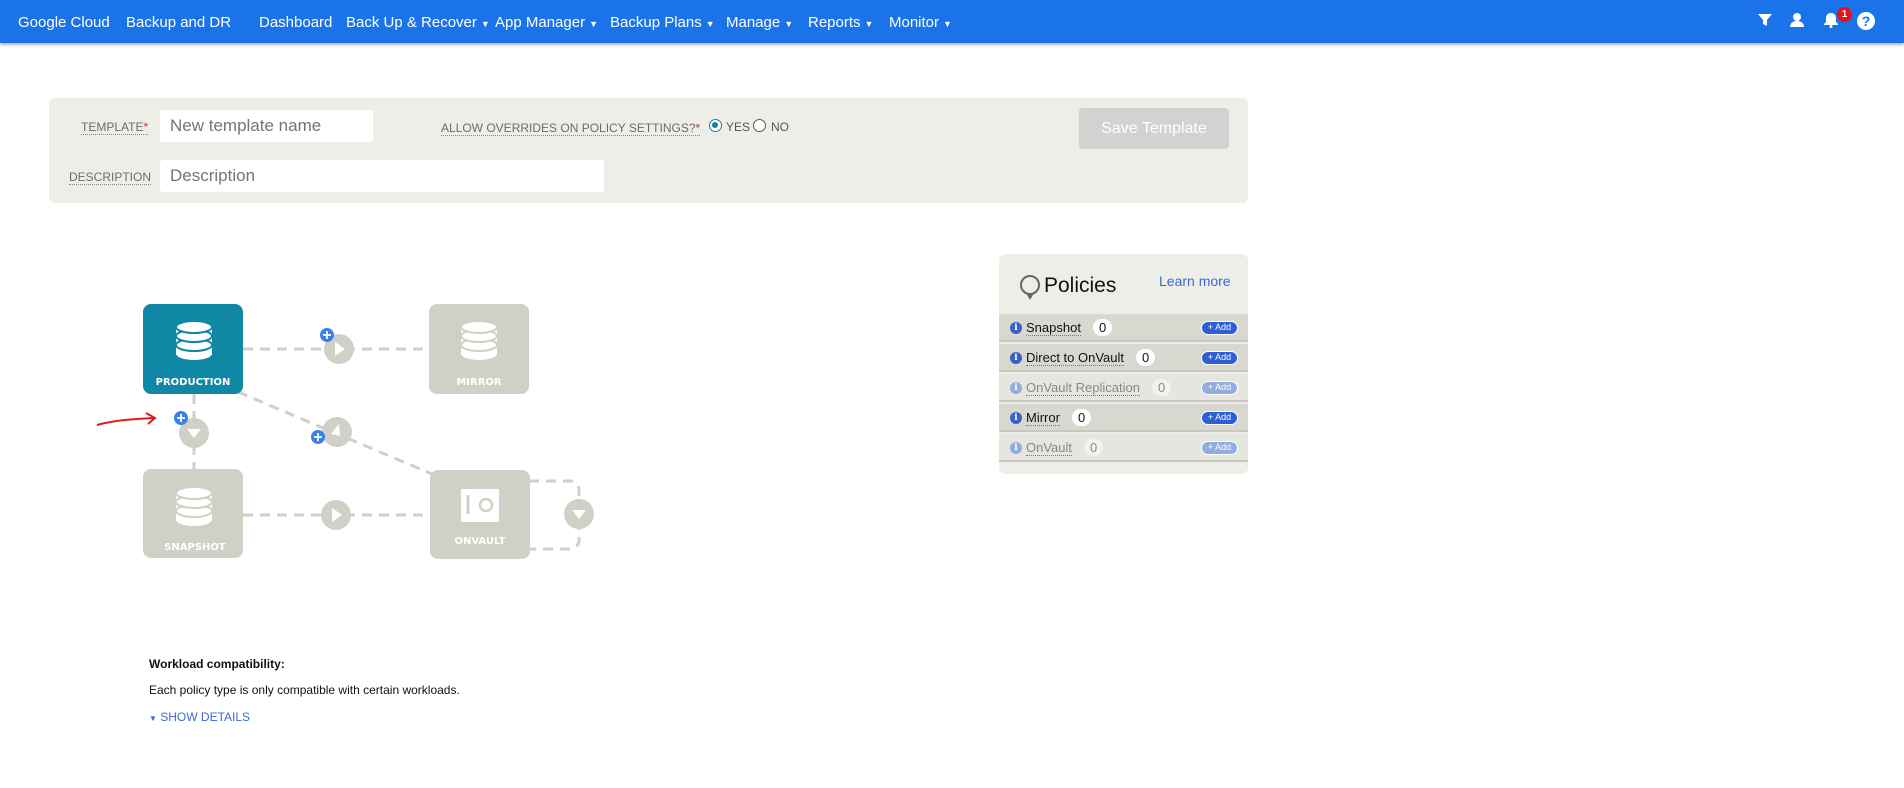  I want to click on overrides-no-radio, so click(759, 125).